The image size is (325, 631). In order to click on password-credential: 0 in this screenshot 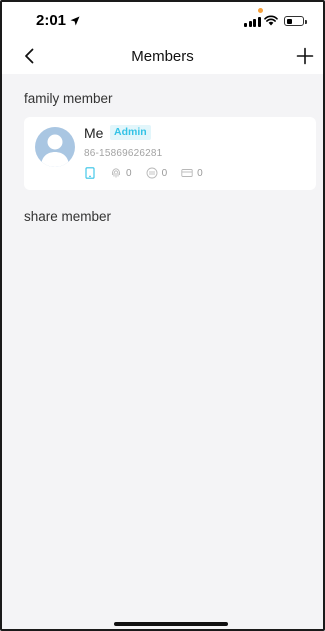, I will do `click(157, 173)`.